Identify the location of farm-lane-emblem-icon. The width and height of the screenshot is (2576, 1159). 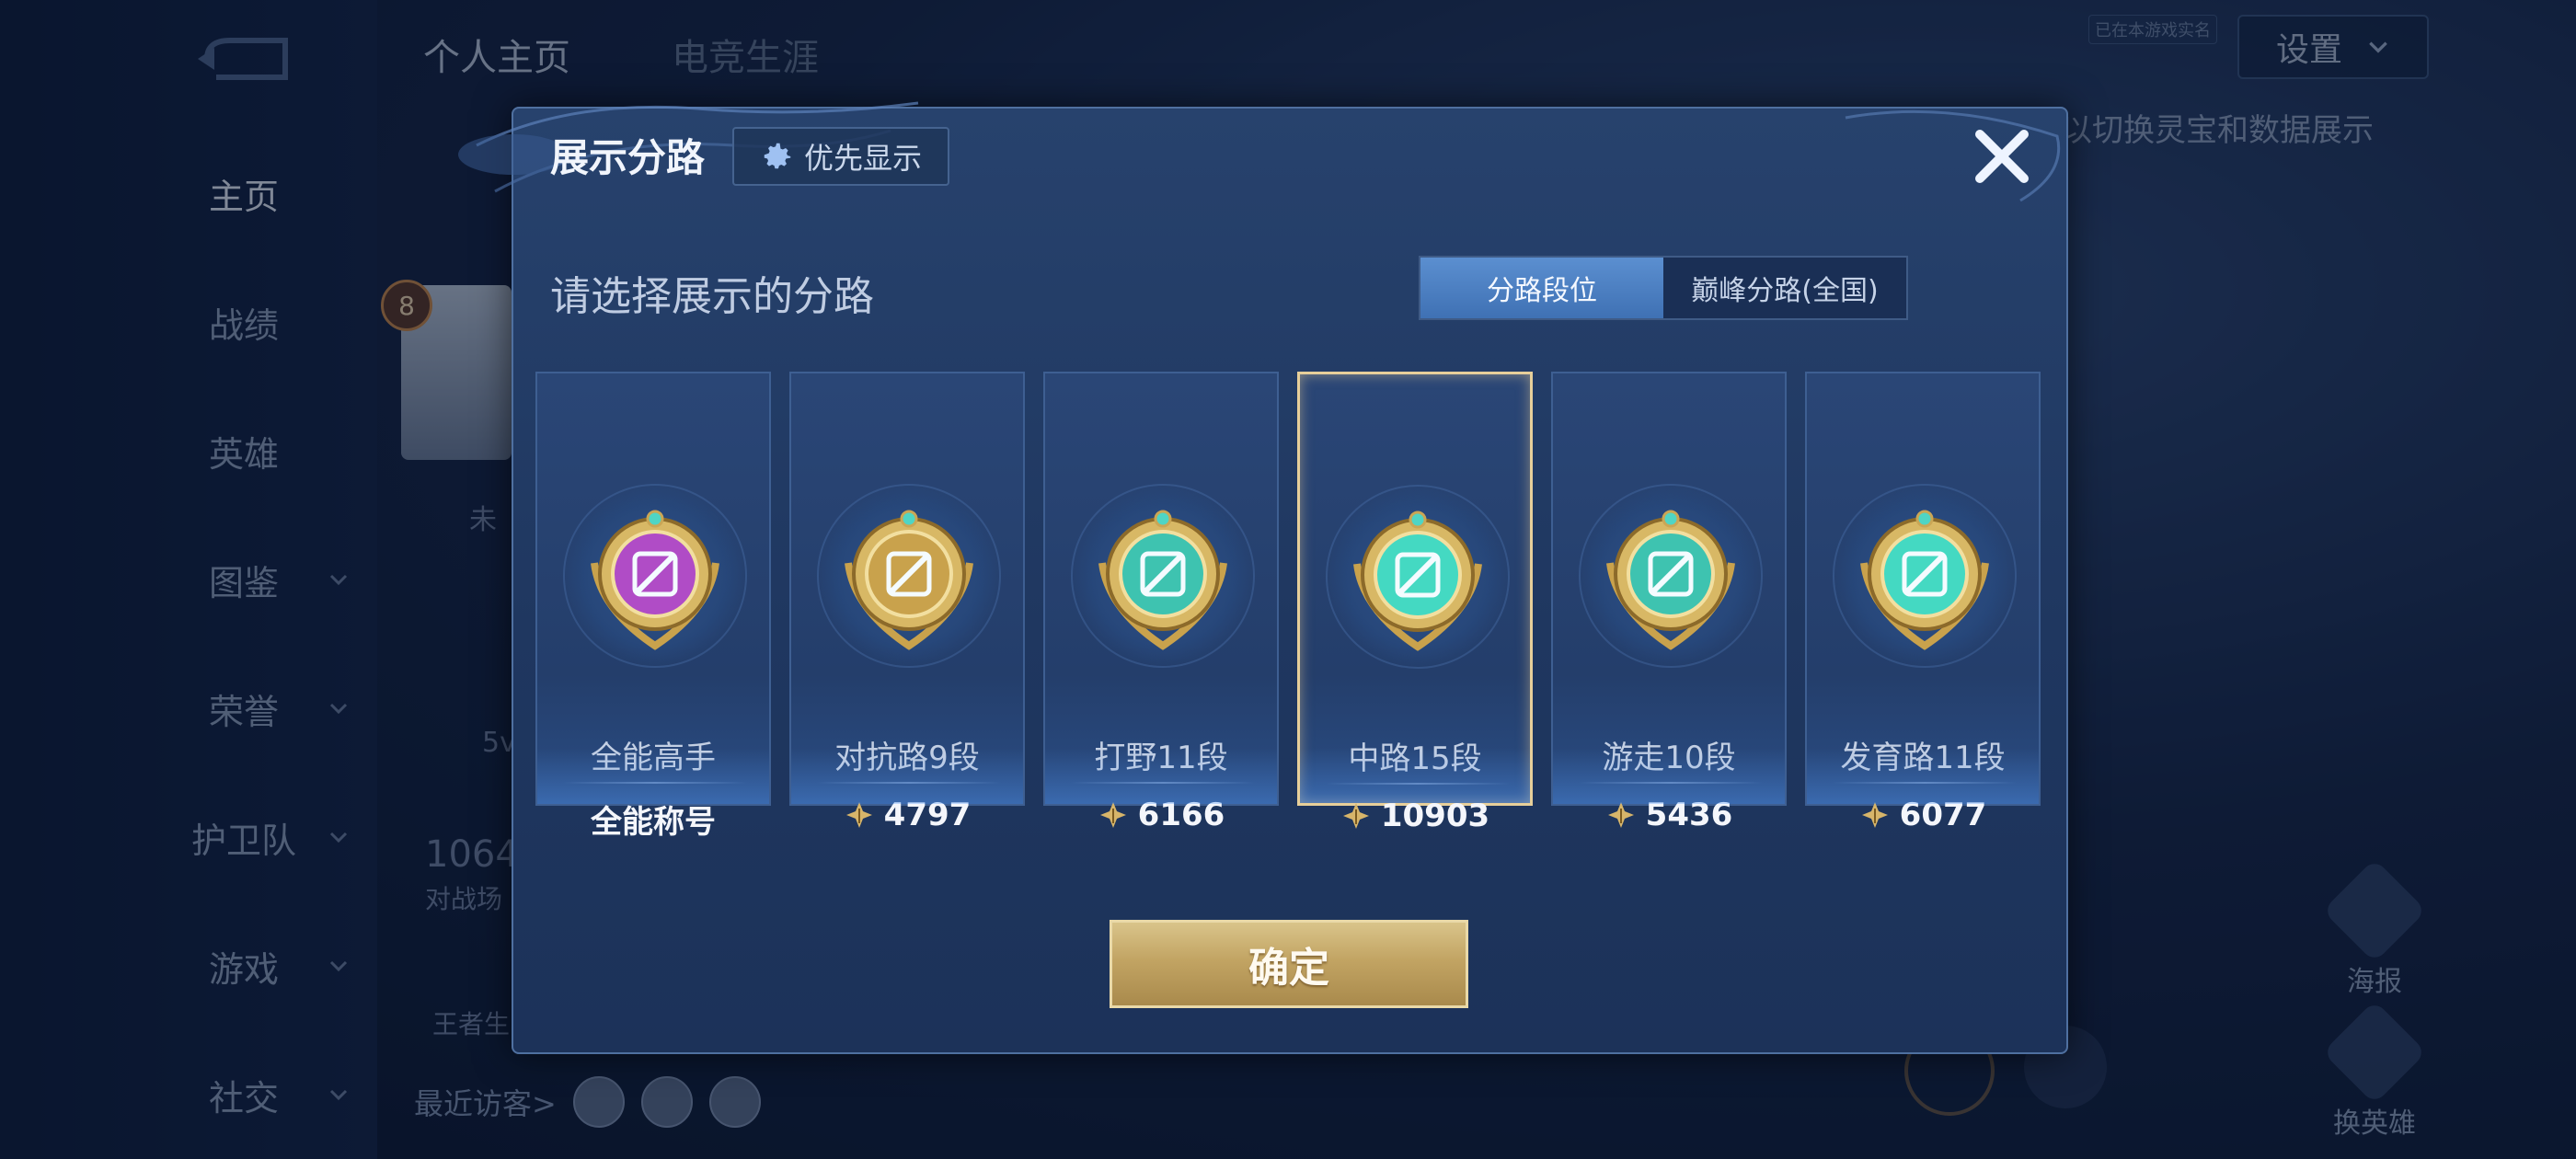
(1924, 580).